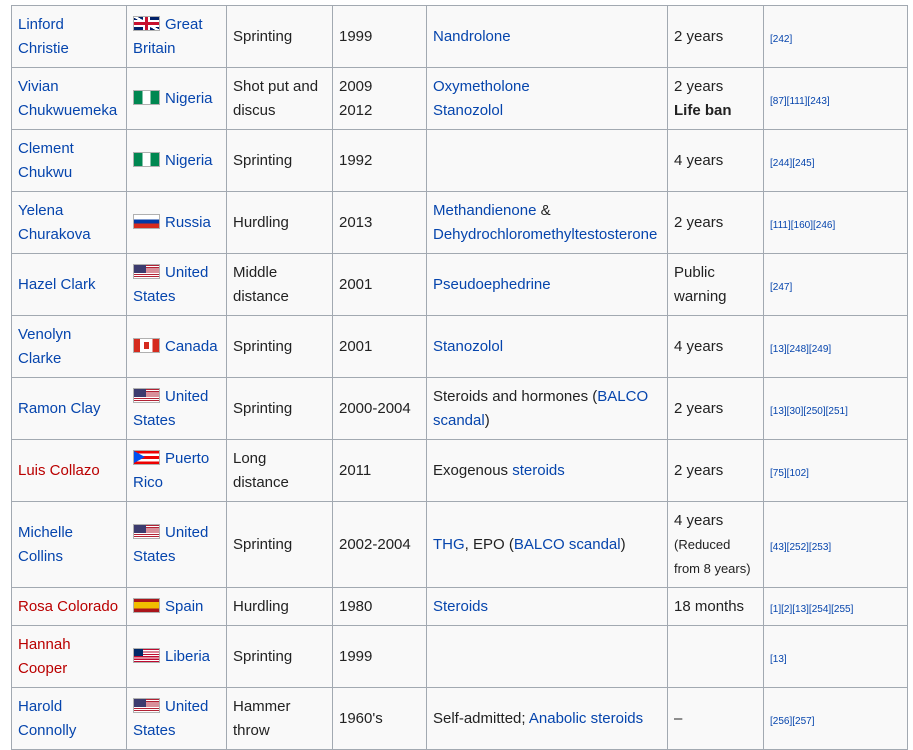 The width and height of the screenshot is (913, 750). Describe the element at coordinates (69, 731) in the screenshot. I see `athlete-link: Connolly` at that location.